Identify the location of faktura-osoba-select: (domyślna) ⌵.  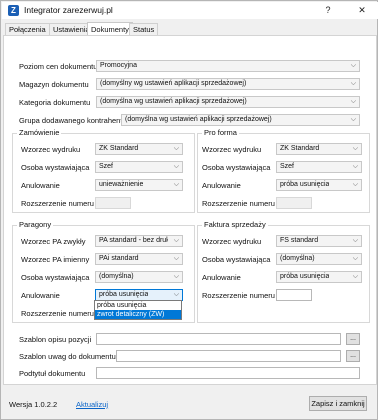
(319, 259).